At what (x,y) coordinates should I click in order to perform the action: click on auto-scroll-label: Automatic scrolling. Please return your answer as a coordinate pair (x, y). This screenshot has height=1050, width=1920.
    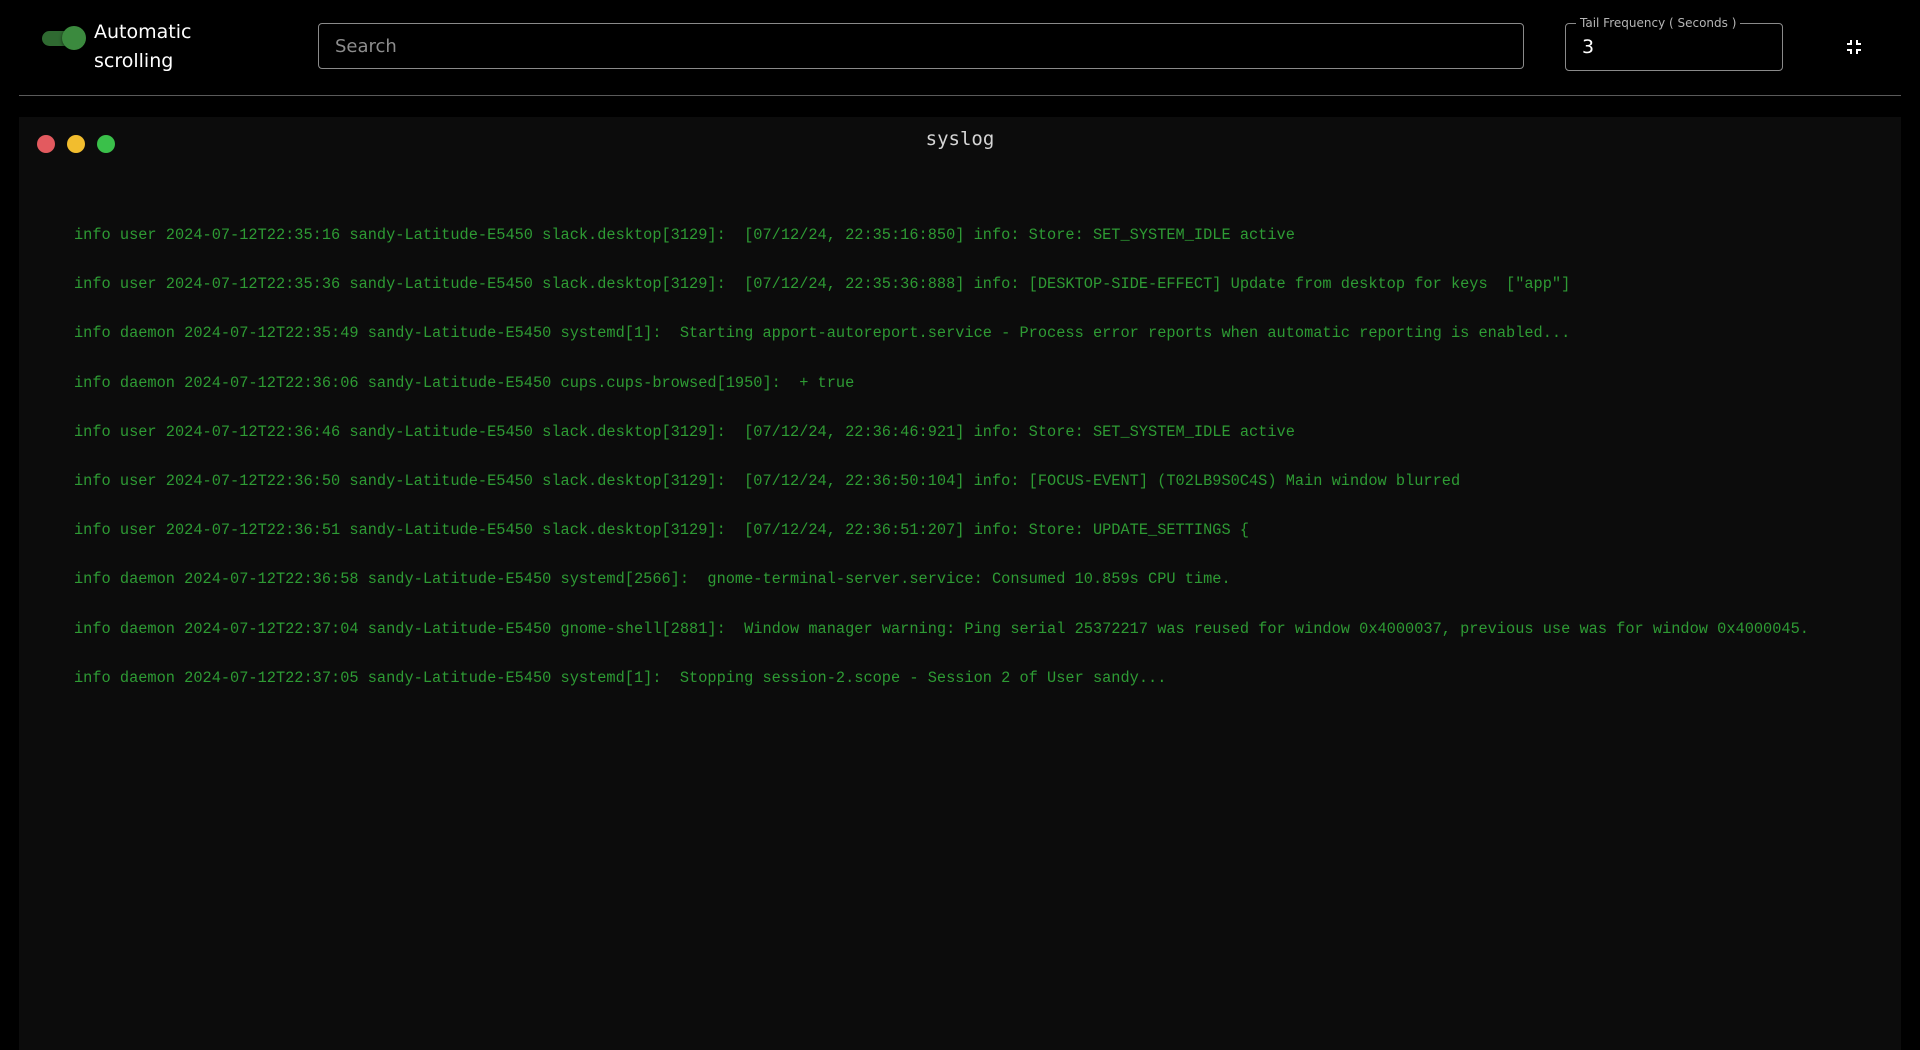
    Looking at the image, I should click on (143, 46).